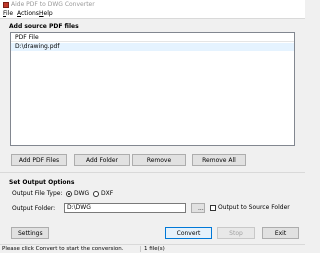  Describe the element at coordinates (125, 208) in the screenshot. I see `output-folder-input: D:\DWG` at that location.